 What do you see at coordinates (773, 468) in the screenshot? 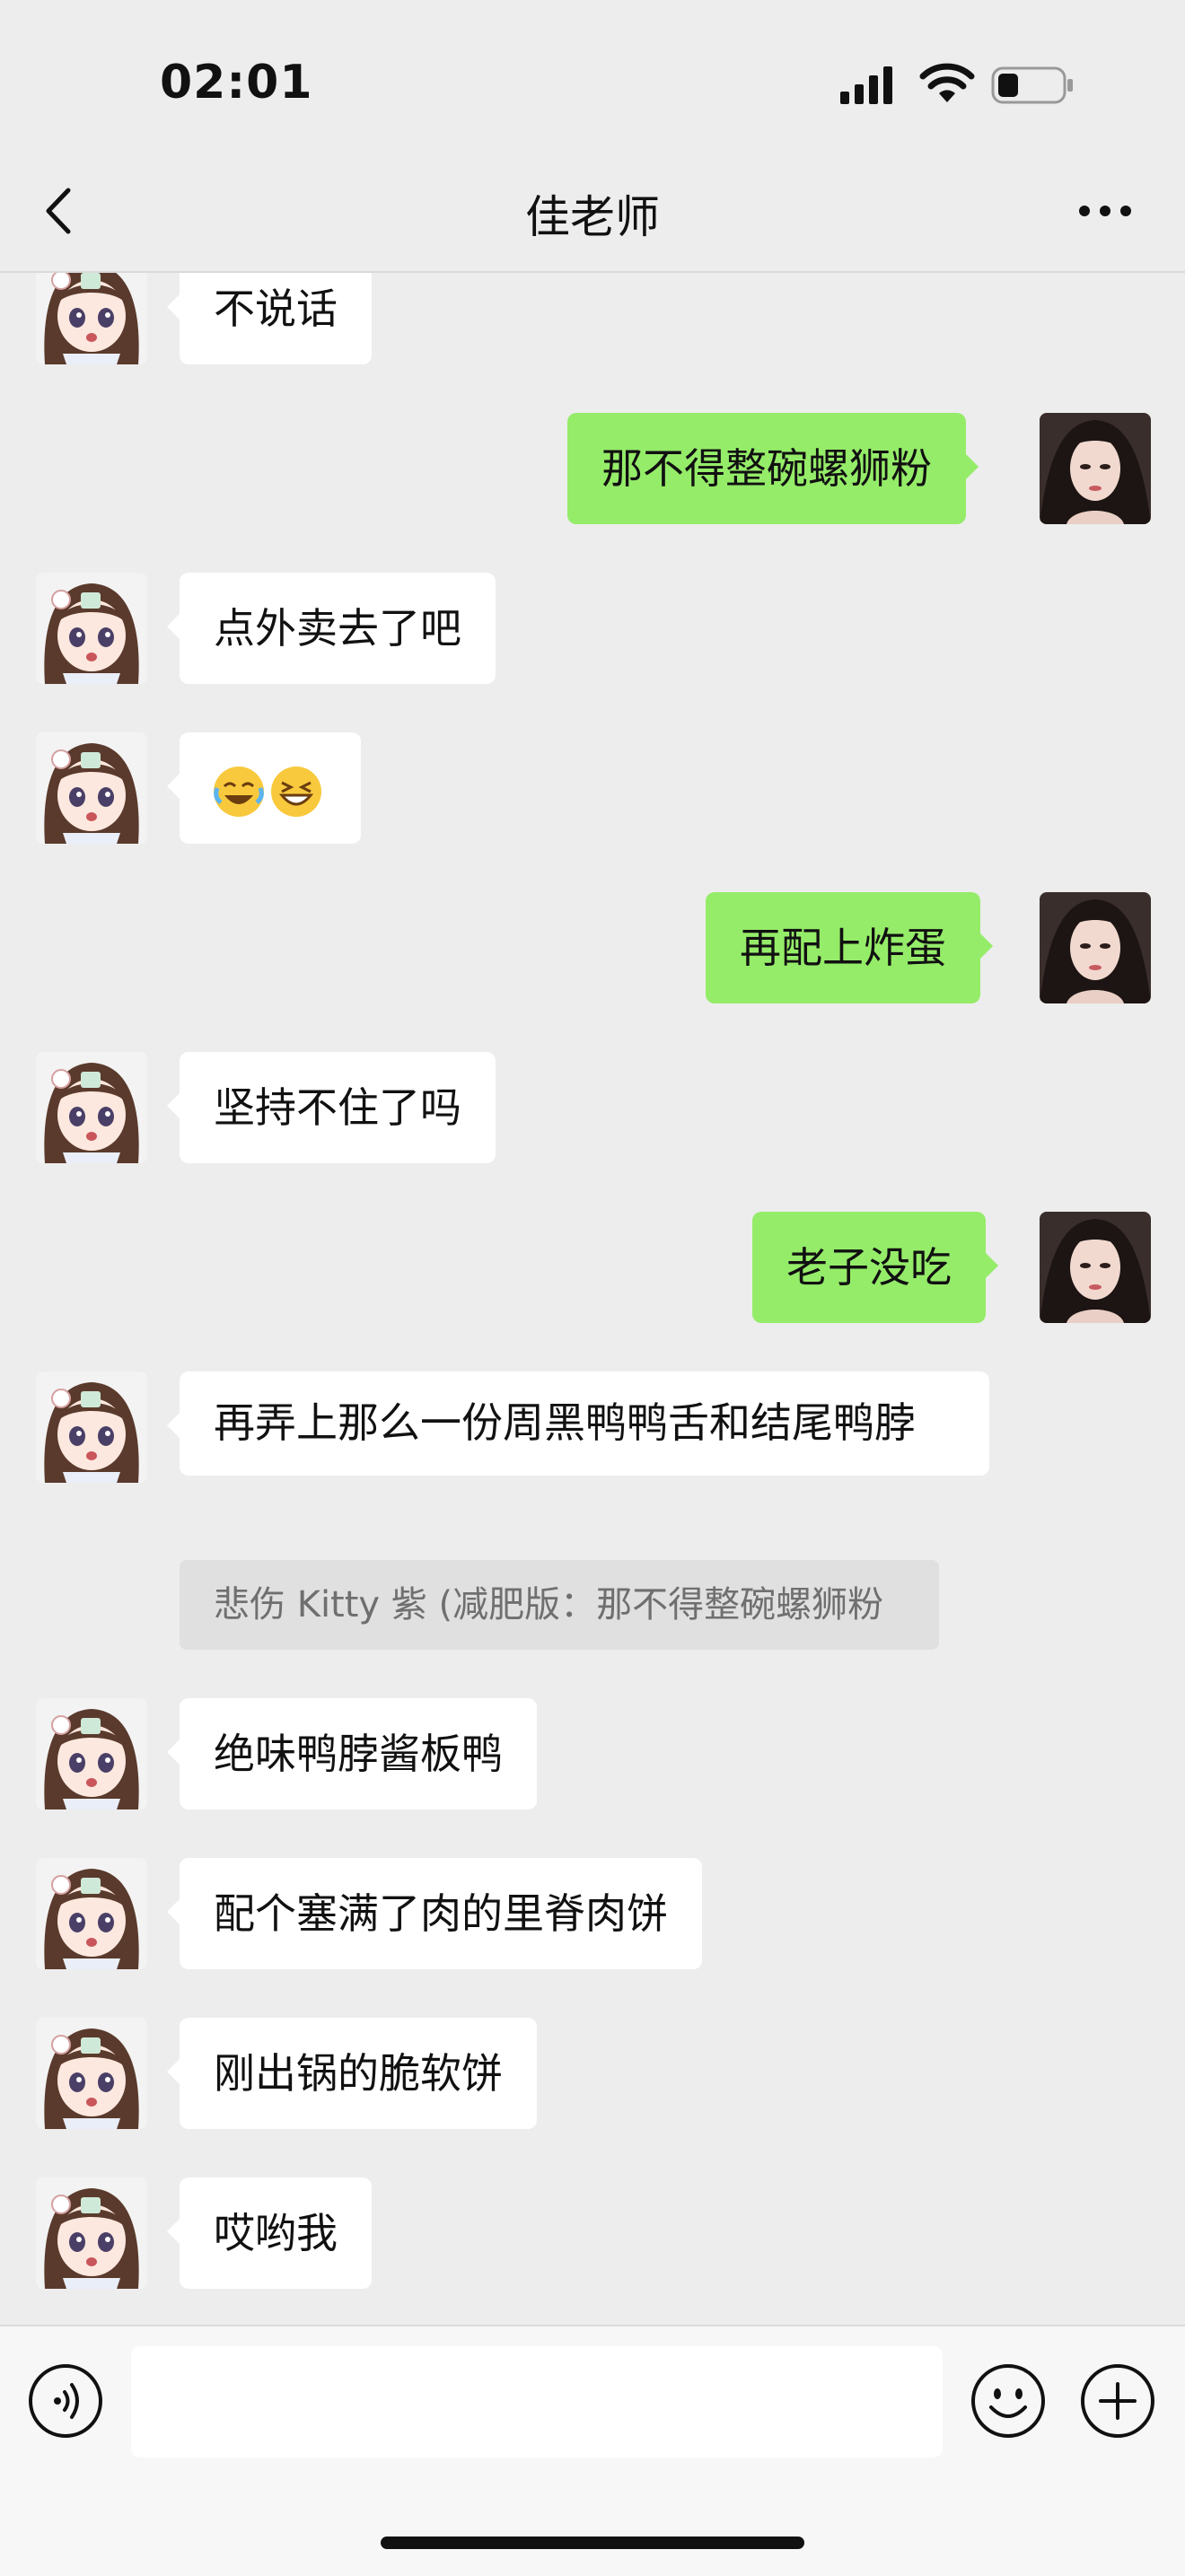
I see `message-bubble-sent: 那不得整碗螺狮粉` at bounding box center [773, 468].